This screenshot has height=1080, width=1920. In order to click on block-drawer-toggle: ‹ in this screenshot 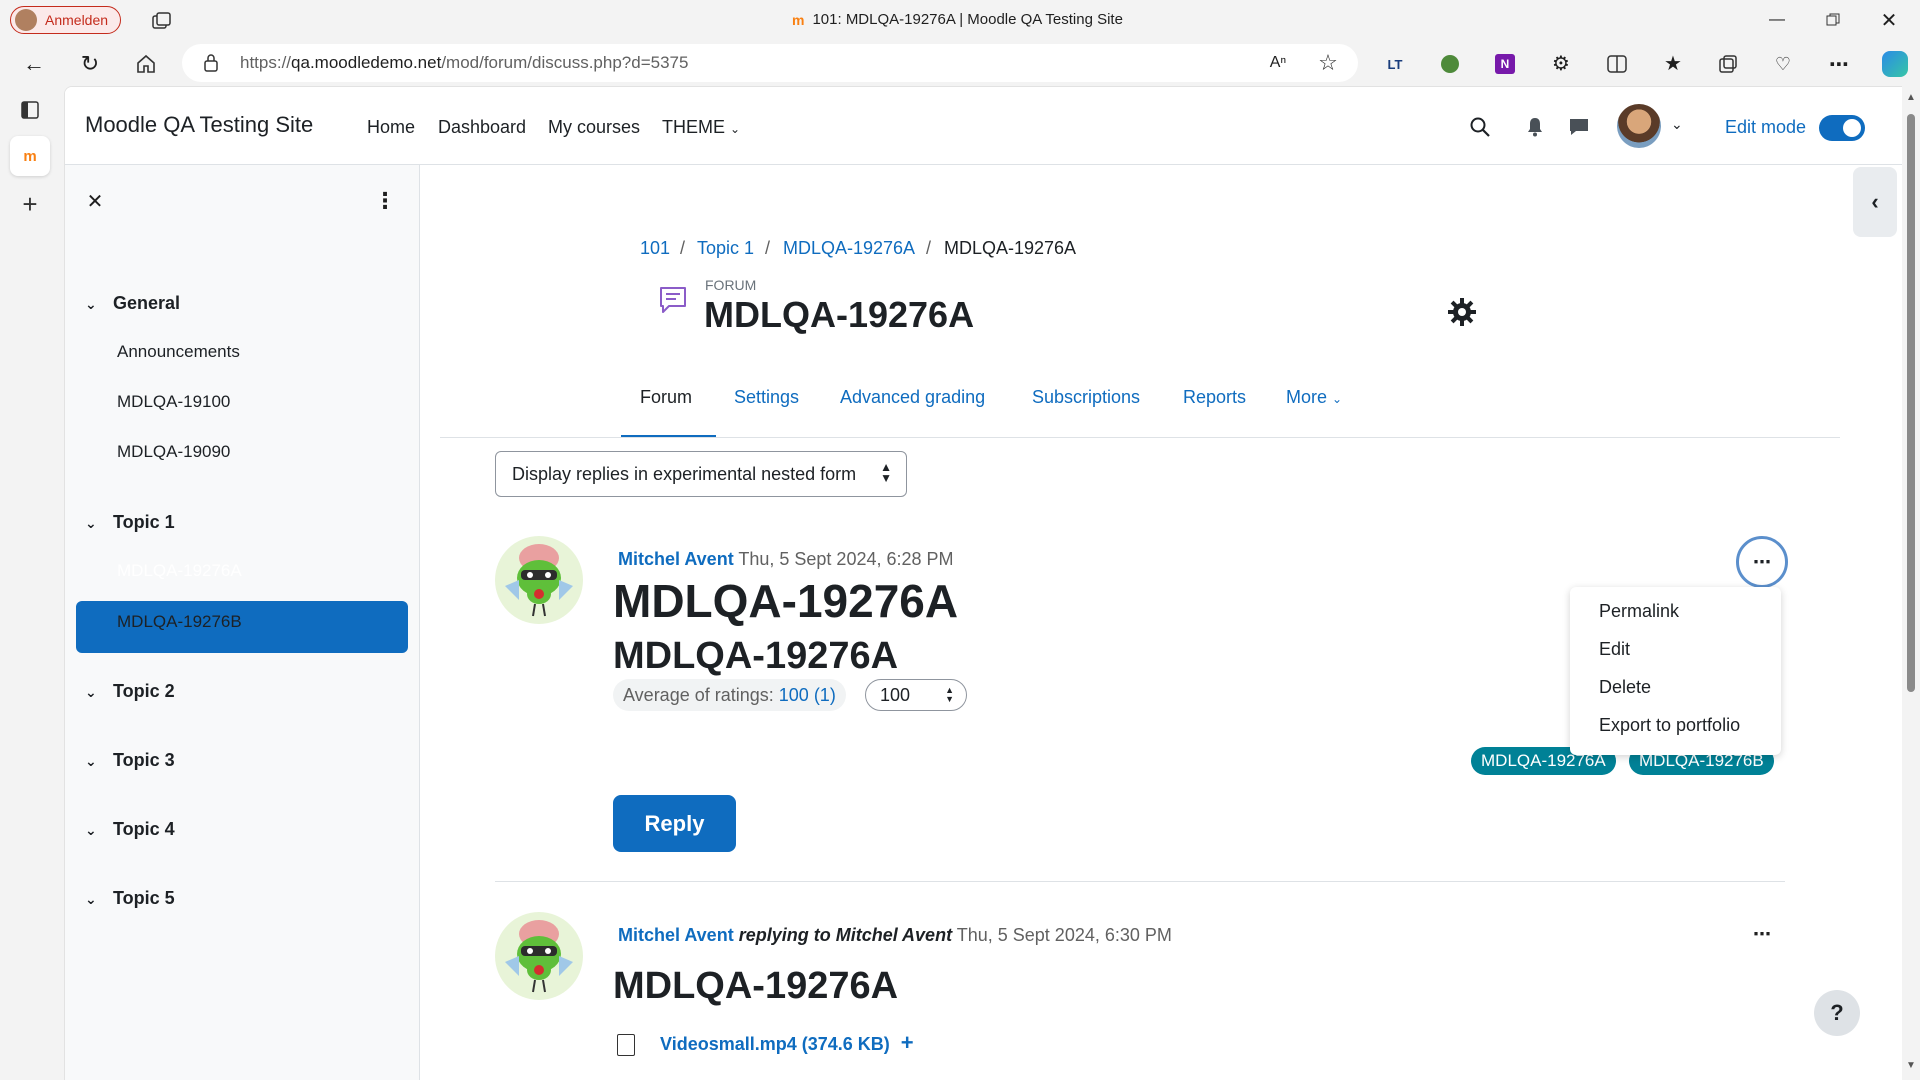, I will do `click(1875, 202)`.